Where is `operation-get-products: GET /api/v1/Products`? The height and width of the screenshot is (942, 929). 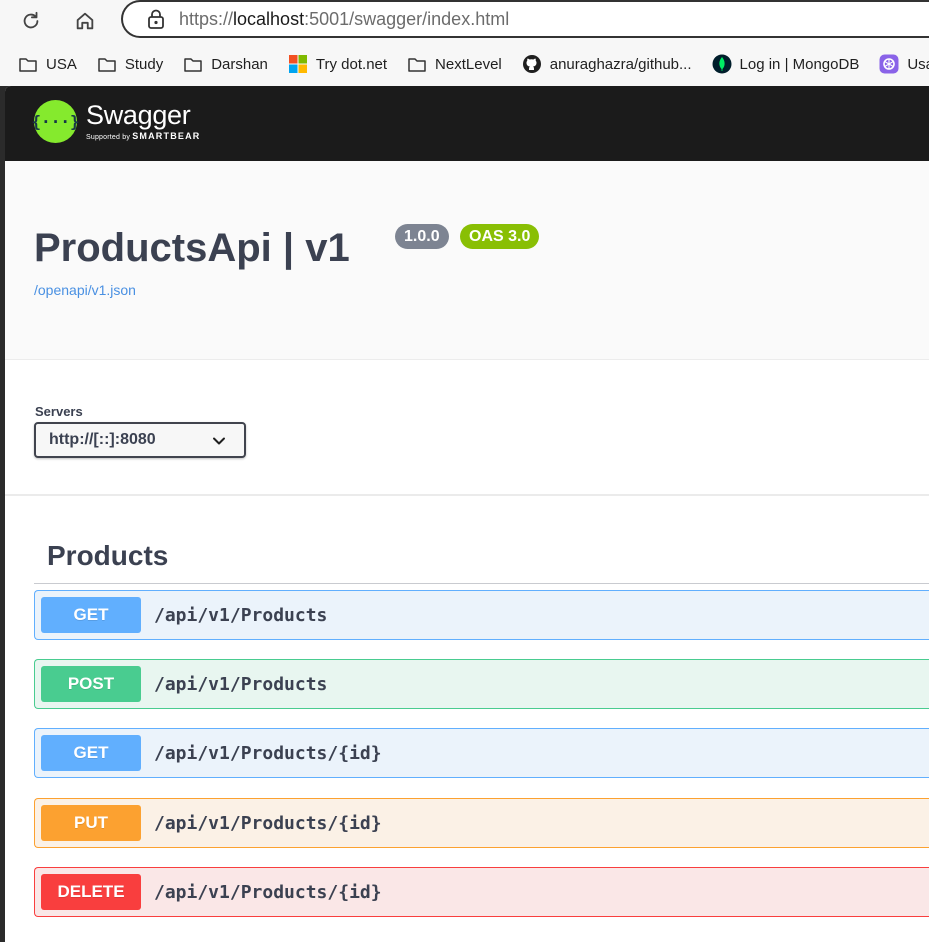
operation-get-products: GET /api/v1/Products is located at coordinates (481, 615).